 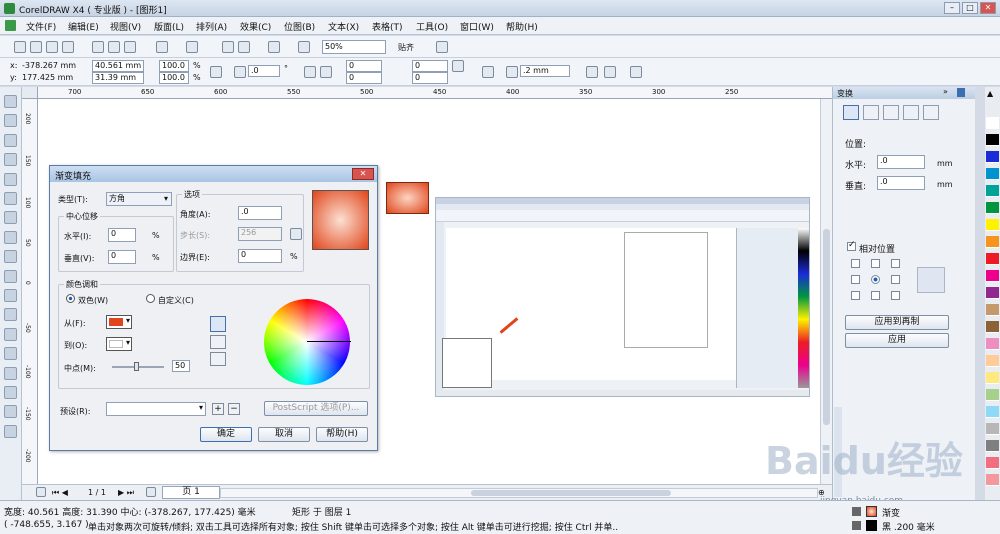 I want to click on doc-icon, so click(x=10, y=25).